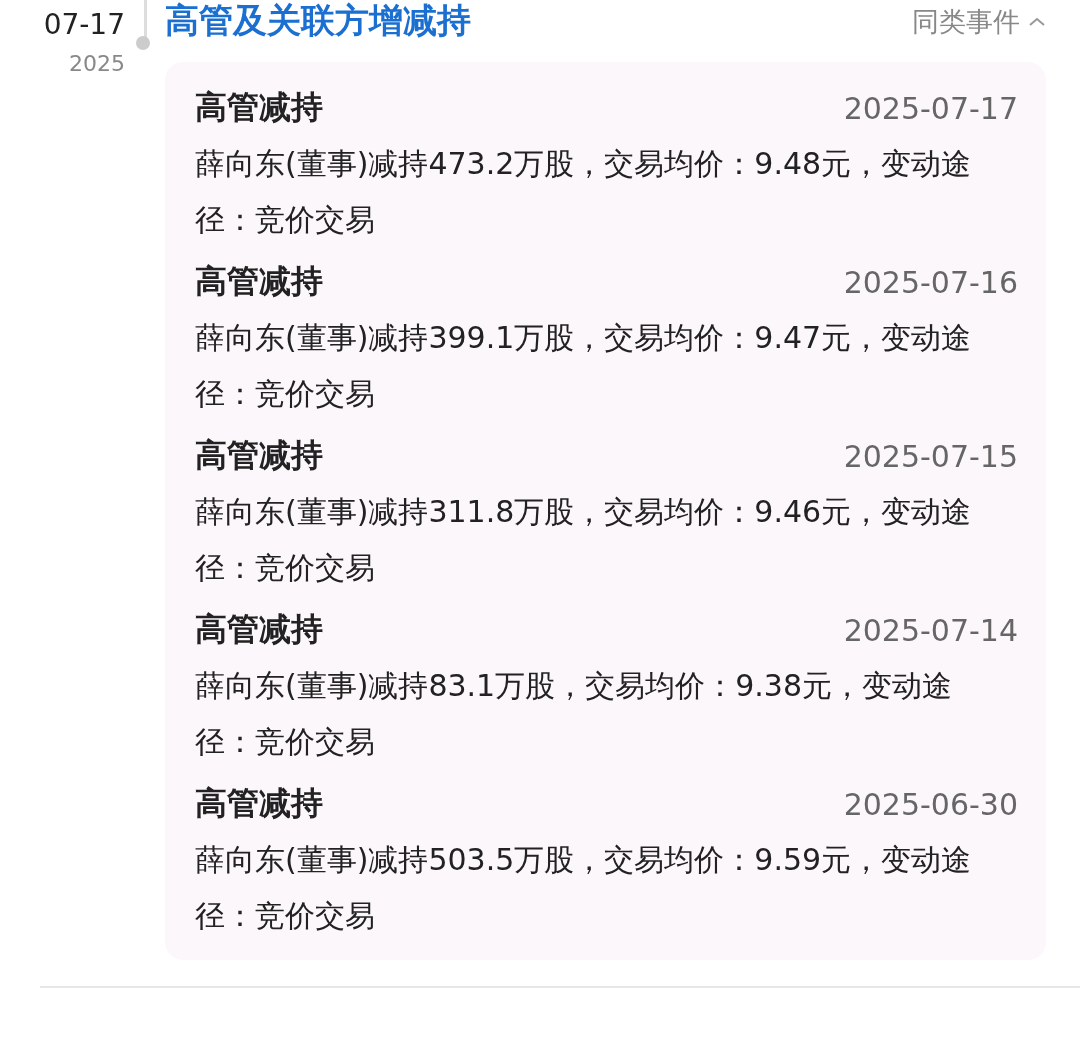 The height and width of the screenshot is (1060, 1080). I want to click on record-detail: 薛向东(董事)减持473.2万股，交易均价：9.48元，变动途径：竞价交易, so click(584, 192).